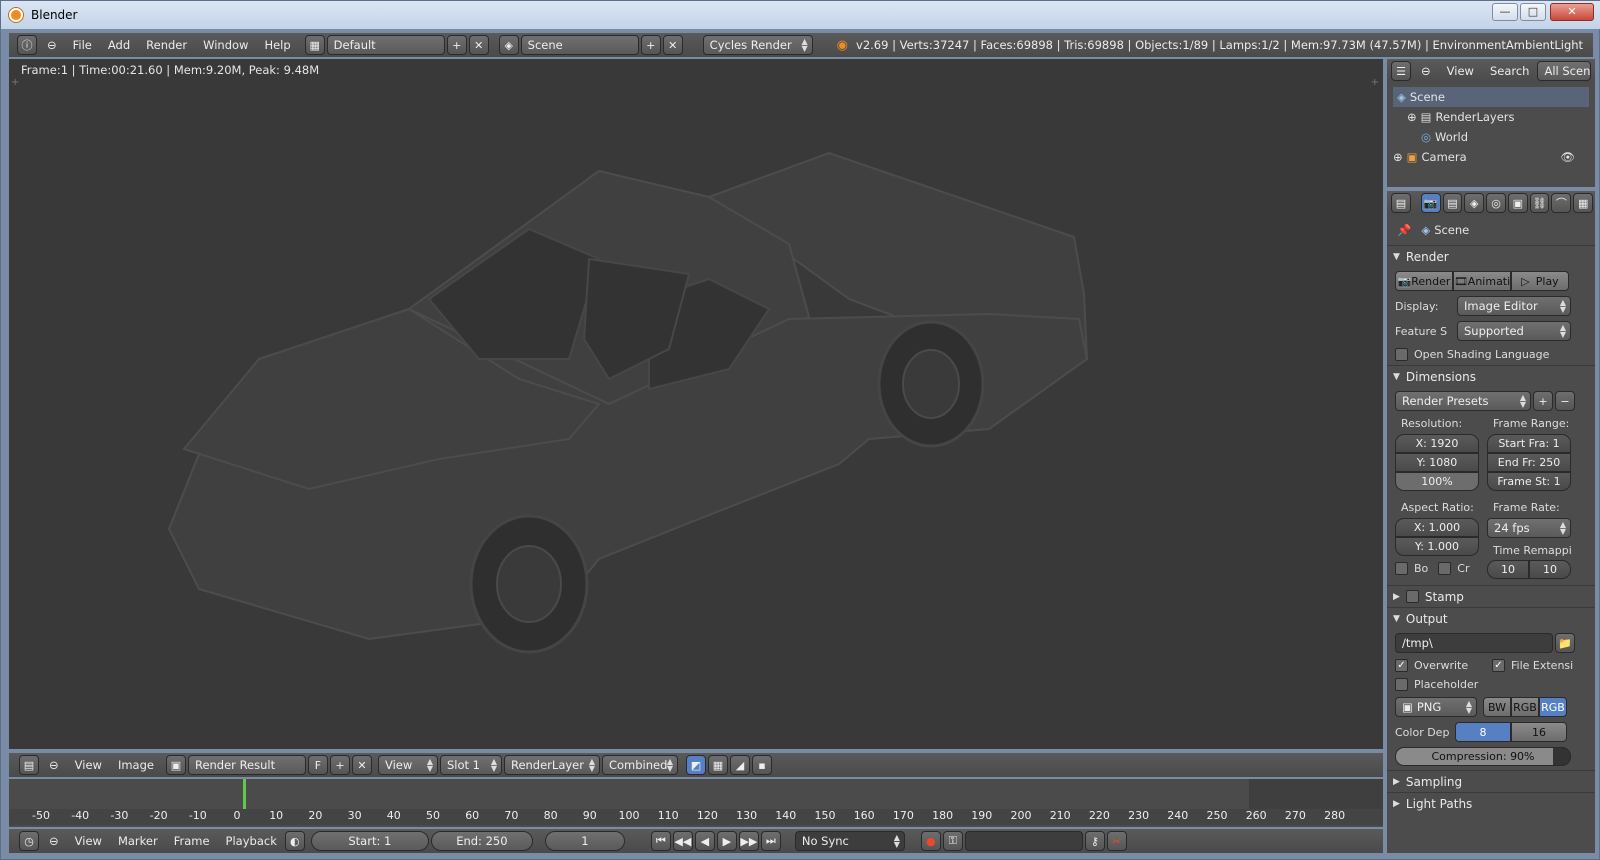  What do you see at coordinates (470, 765) in the screenshot?
I see `slot-select: Slot 1 ▲ ▼` at bounding box center [470, 765].